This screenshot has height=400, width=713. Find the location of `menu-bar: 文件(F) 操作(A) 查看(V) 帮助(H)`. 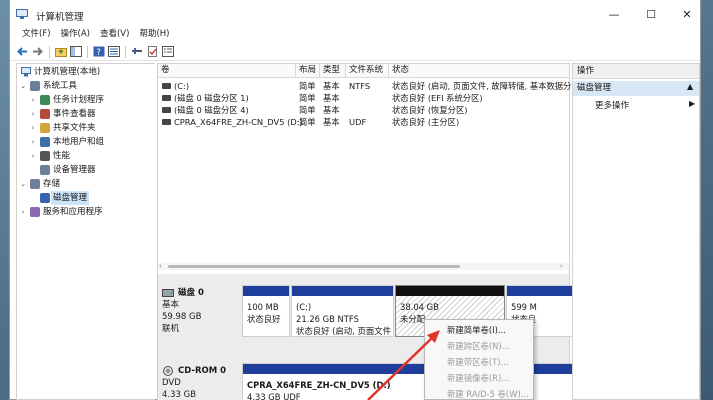

menu-bar: 文件(F) 操作(A) 查看(V) 帮助(H) is located at coordinates (355, 35).